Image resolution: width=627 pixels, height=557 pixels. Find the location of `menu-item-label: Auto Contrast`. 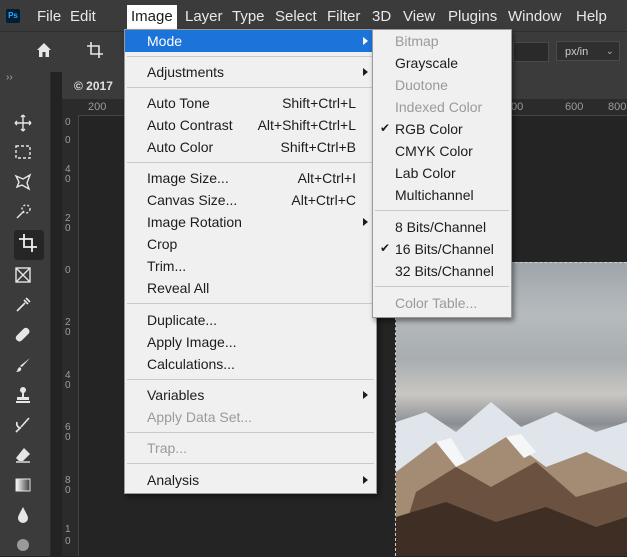

menu-item-label: Auto Contrast is located at coordinates (190, 125).